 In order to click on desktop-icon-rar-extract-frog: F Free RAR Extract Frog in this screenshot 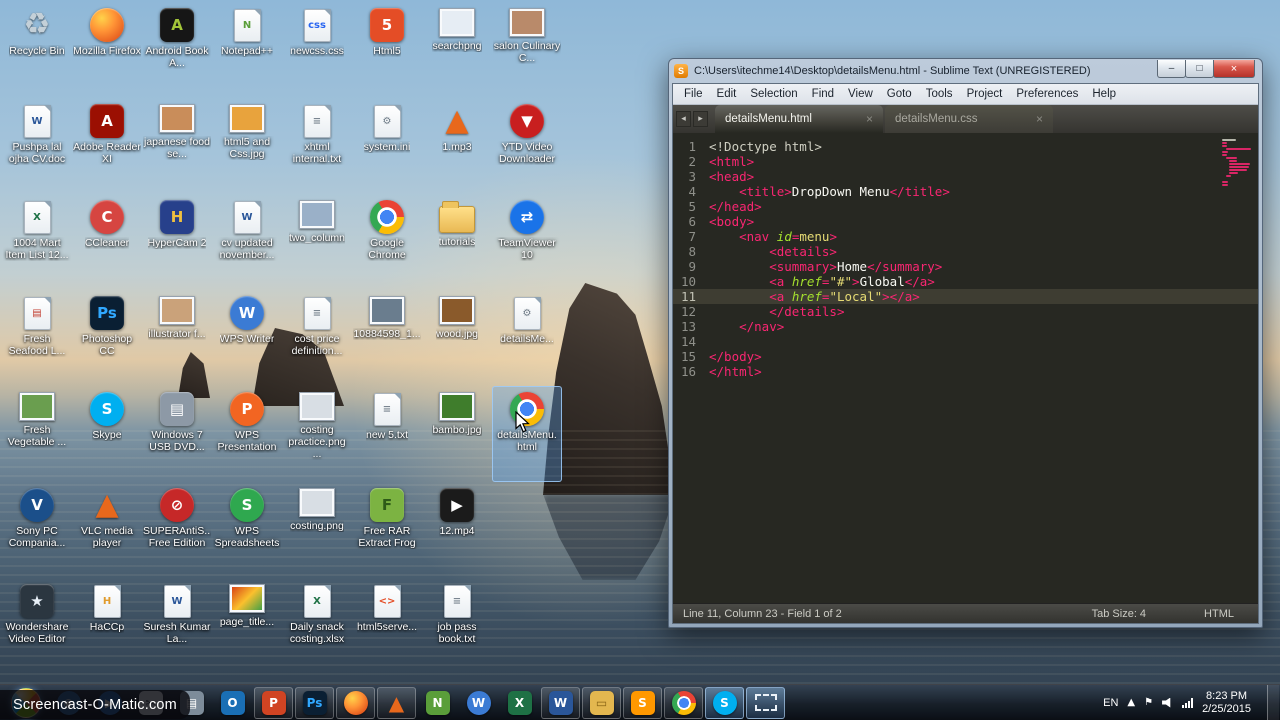, I will do `click(387, 530)`.